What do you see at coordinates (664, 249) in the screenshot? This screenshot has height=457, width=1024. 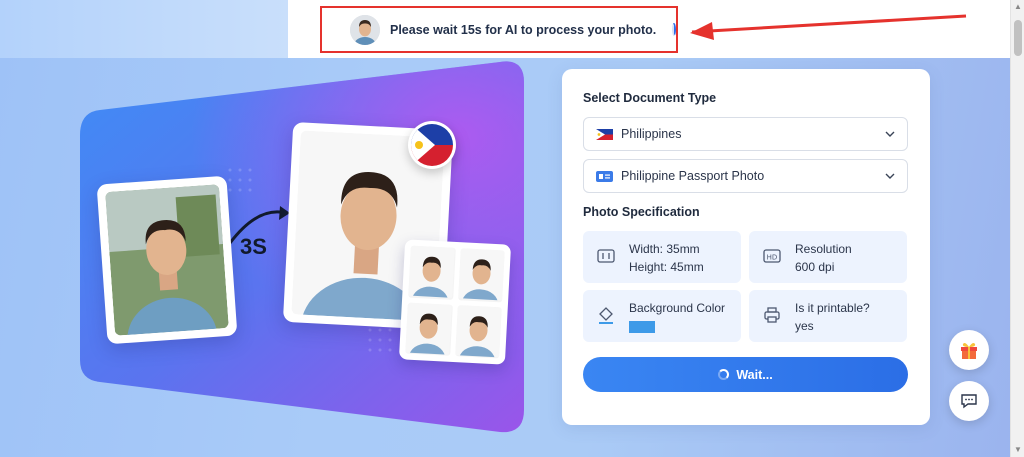 I see `spec-width: Width: 35mm` at bounding box center [664, 249].